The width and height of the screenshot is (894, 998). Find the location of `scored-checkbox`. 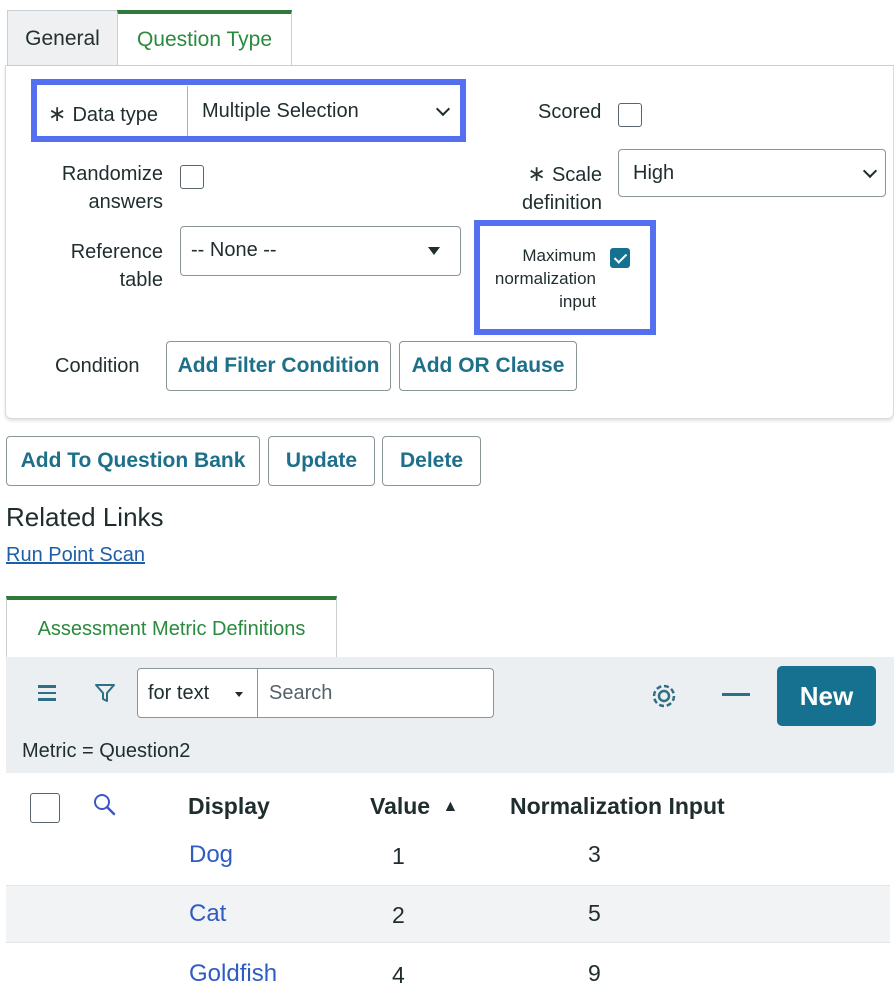

scored-checkbox is located at coordinates (630, 115).